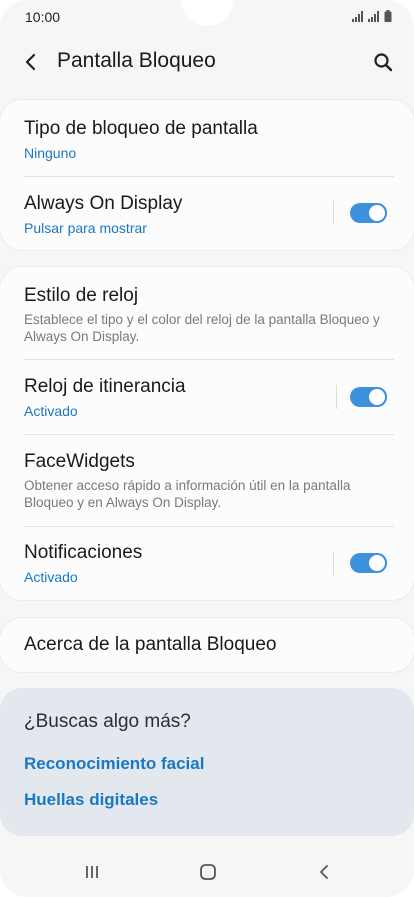  Describe the element at coordinates (207, 213) in the screenshot. I see `setting-always-on-display: Always On Display Pulsar para mostrar` at that location.